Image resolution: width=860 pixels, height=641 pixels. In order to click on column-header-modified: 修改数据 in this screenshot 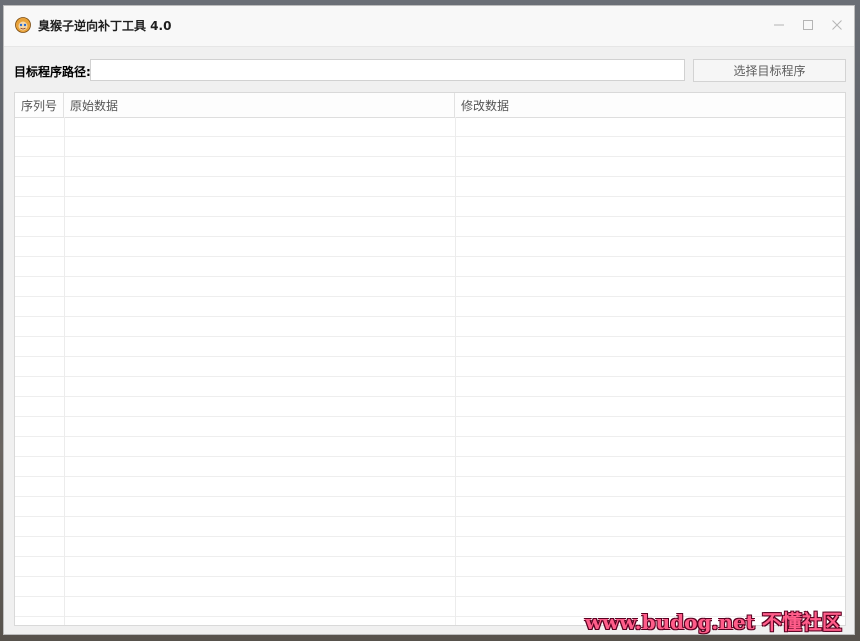, I will do `click(650, 105)`.